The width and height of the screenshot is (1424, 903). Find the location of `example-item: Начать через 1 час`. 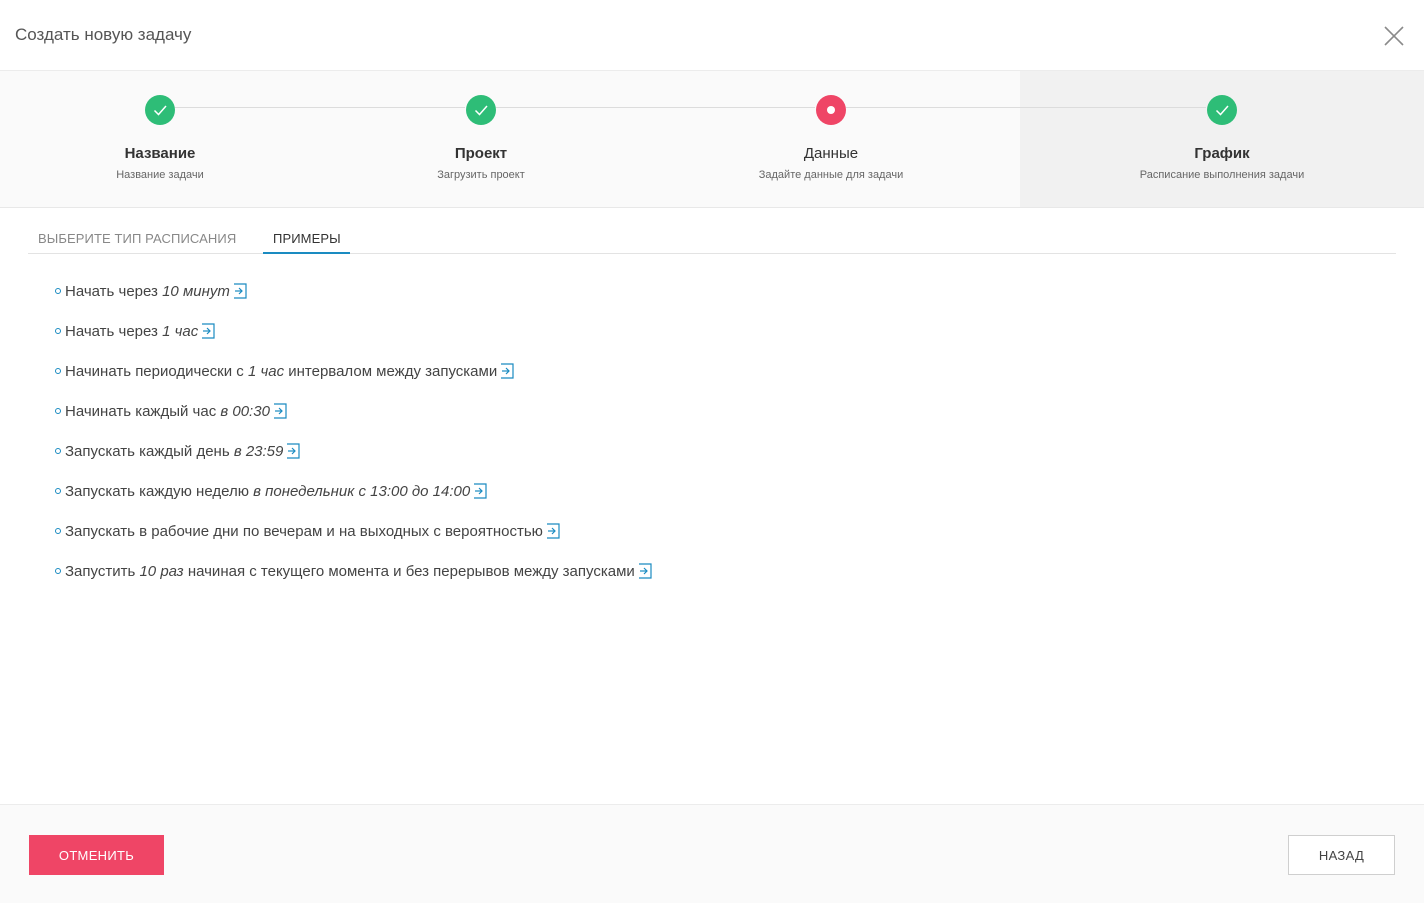

example-item: Начать через 1 час is located at coordinates (135, 335).